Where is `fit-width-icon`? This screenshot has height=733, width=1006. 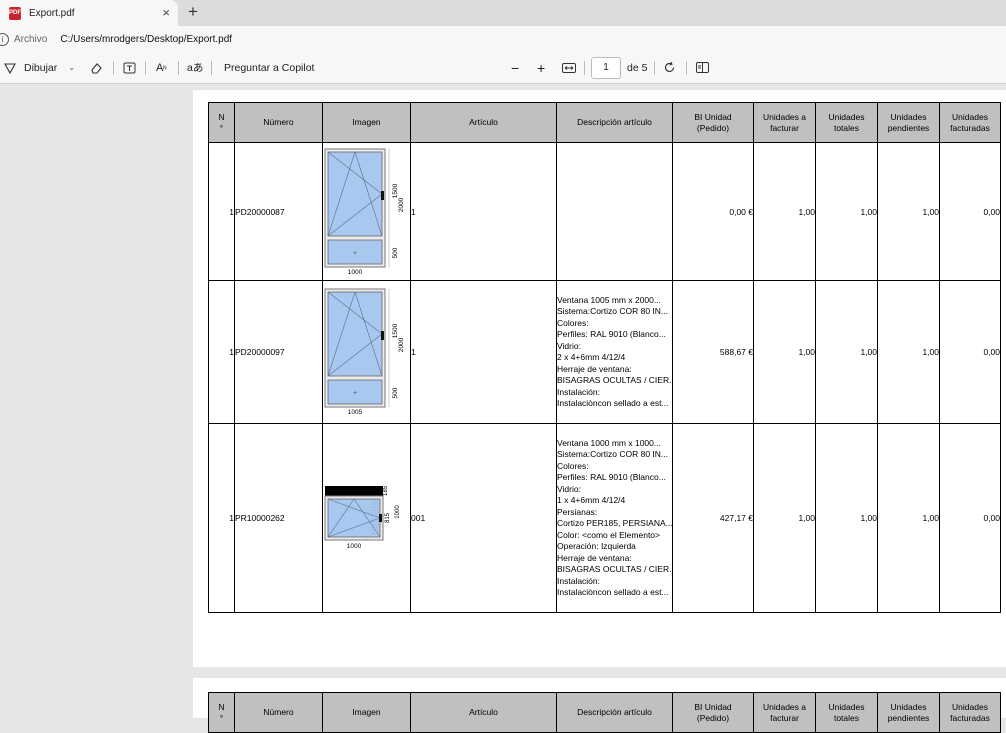 fit-width-icon is located at coordinates (569, 67).